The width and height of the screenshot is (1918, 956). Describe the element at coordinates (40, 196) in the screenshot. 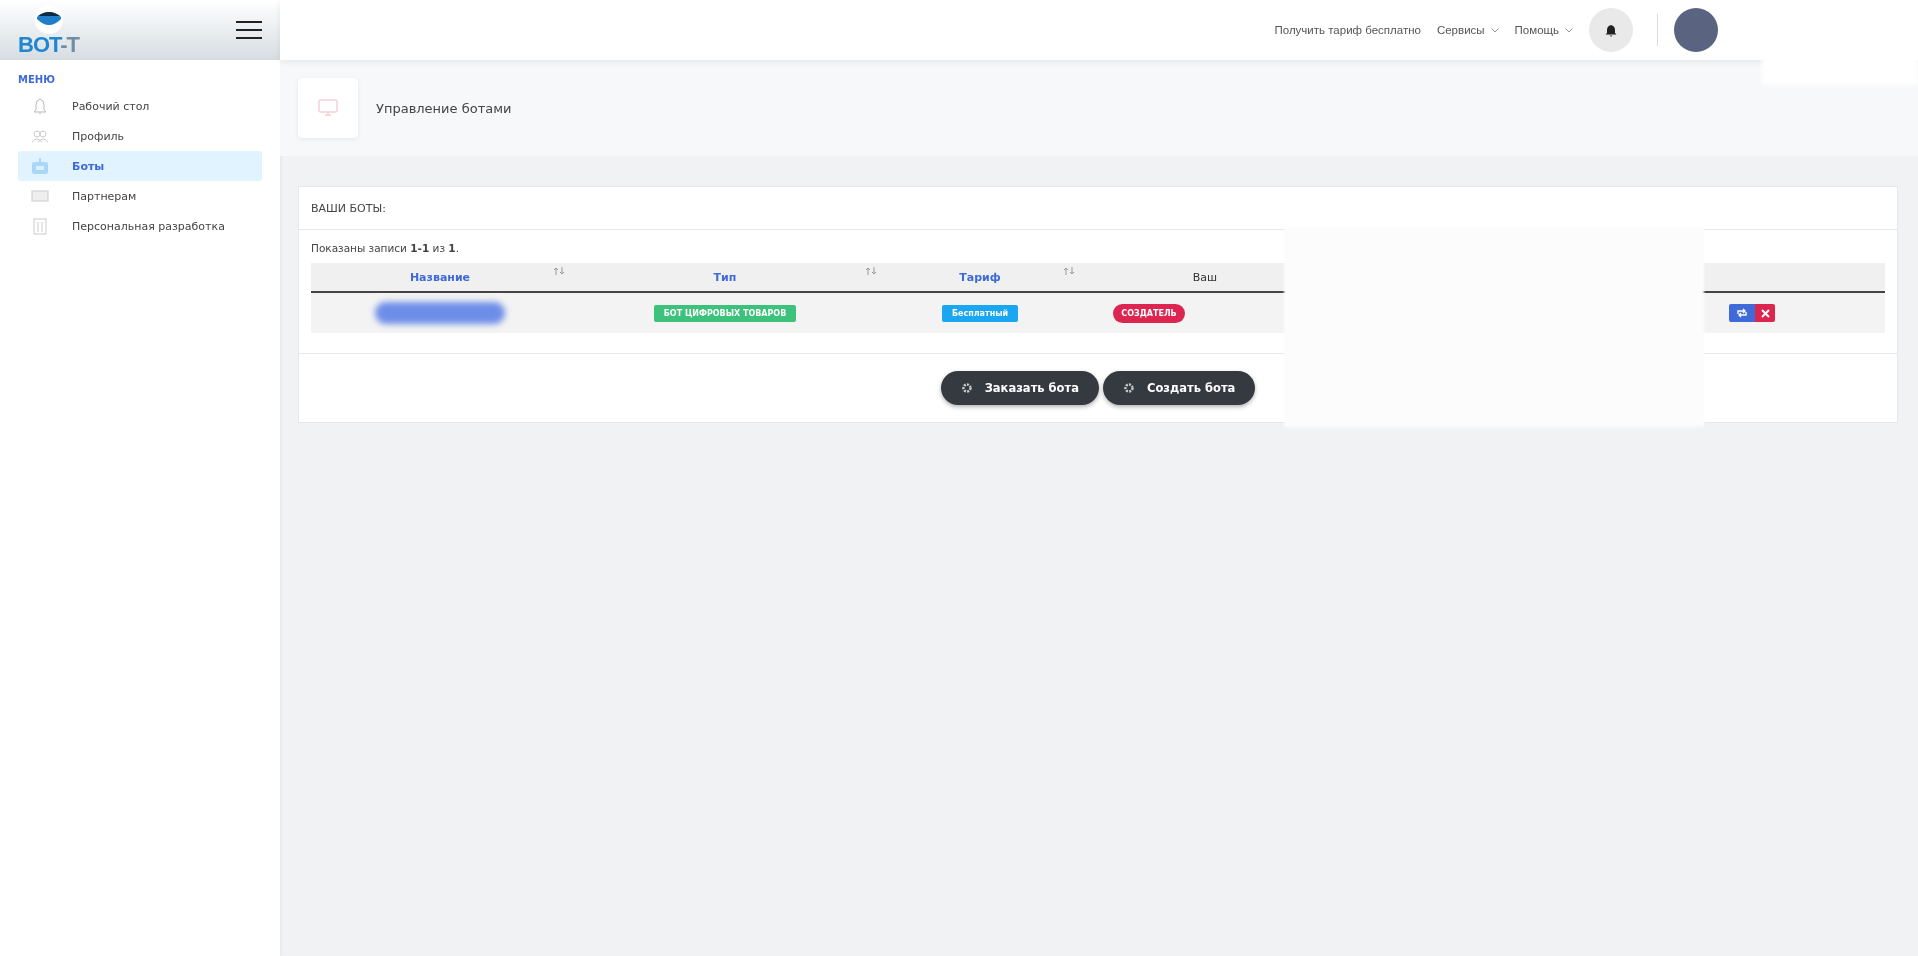

I see `card-icon` at that location.